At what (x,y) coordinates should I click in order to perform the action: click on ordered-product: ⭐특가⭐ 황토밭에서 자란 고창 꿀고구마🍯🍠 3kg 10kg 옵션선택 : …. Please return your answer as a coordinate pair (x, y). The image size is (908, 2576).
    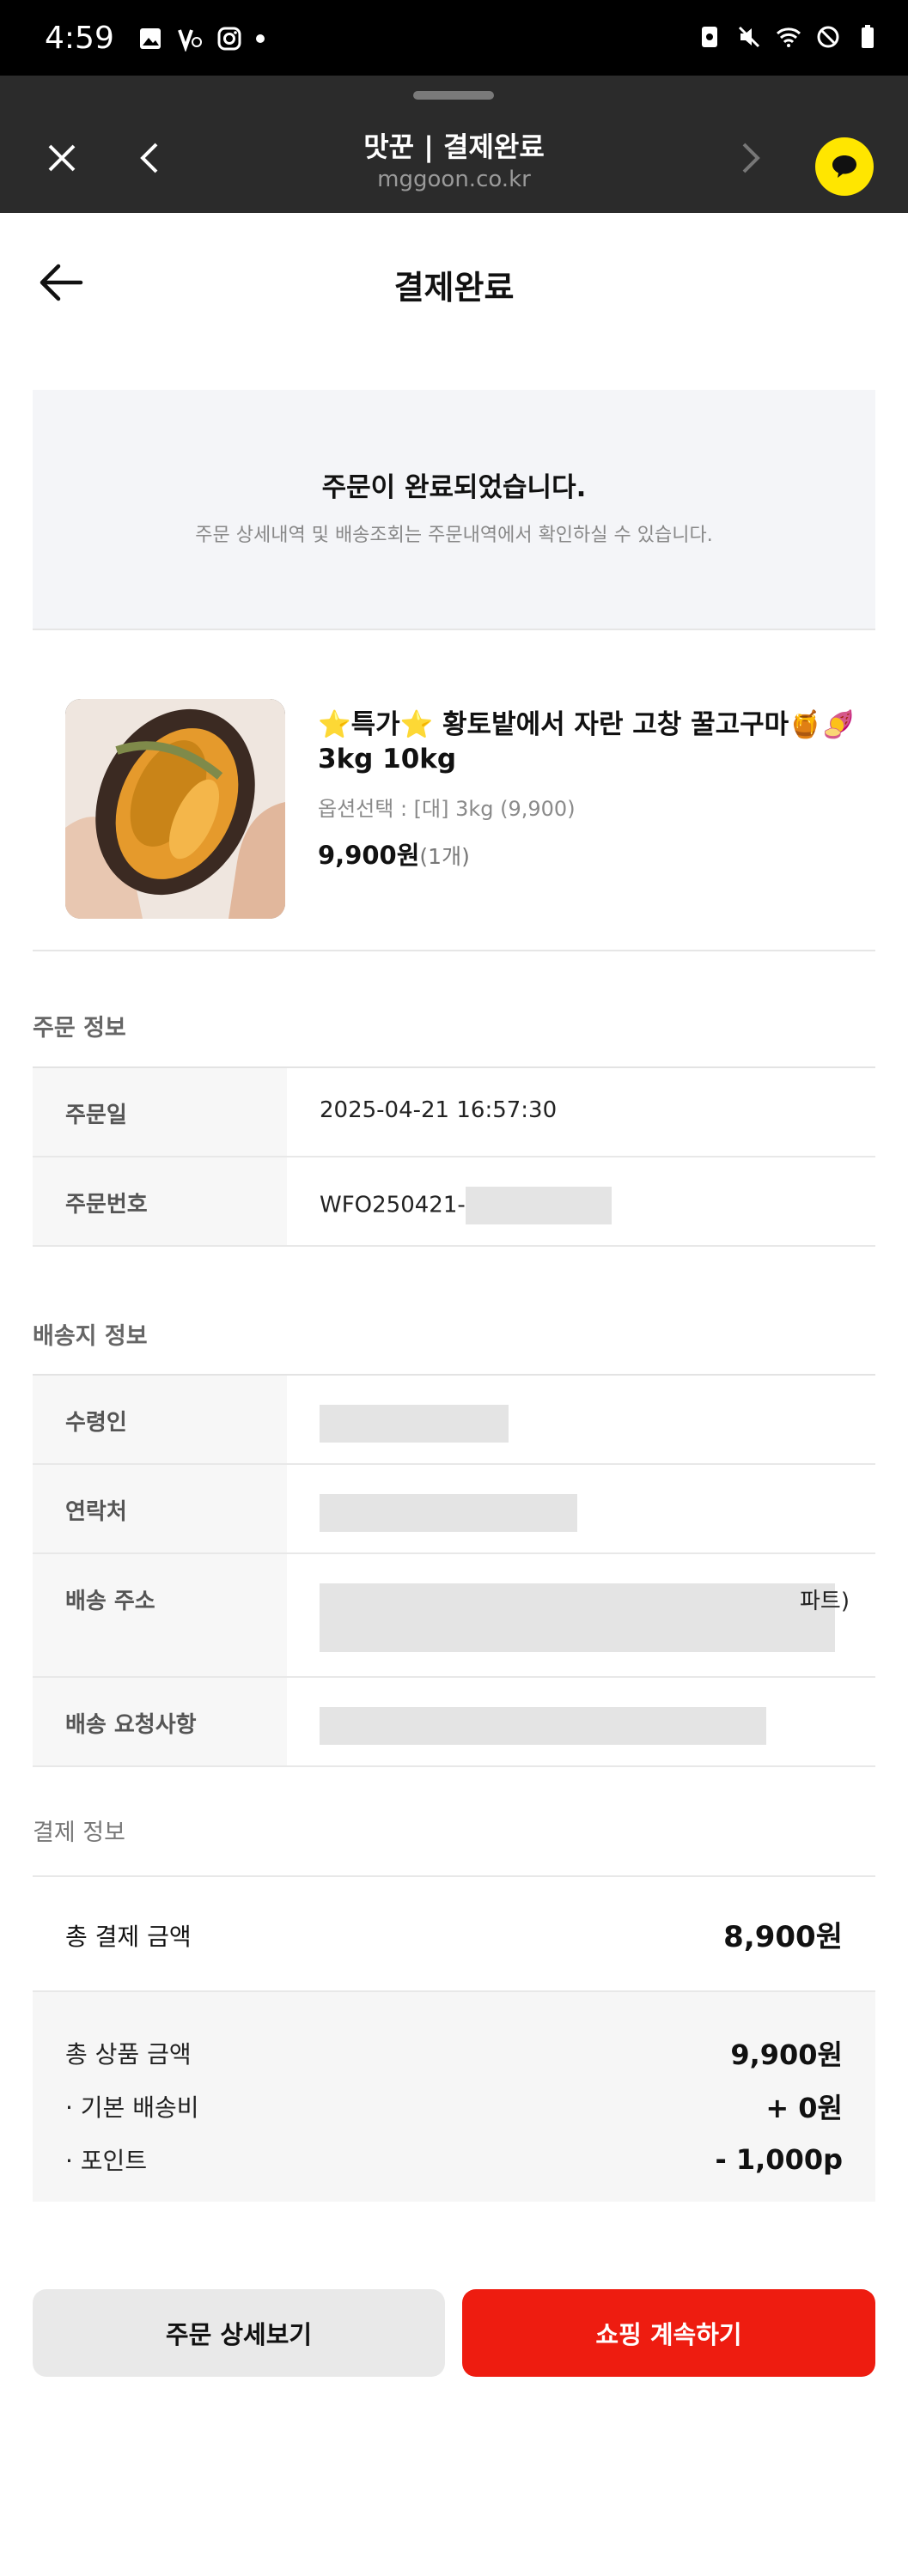
    Looking at the image, I should click on (454, 790).